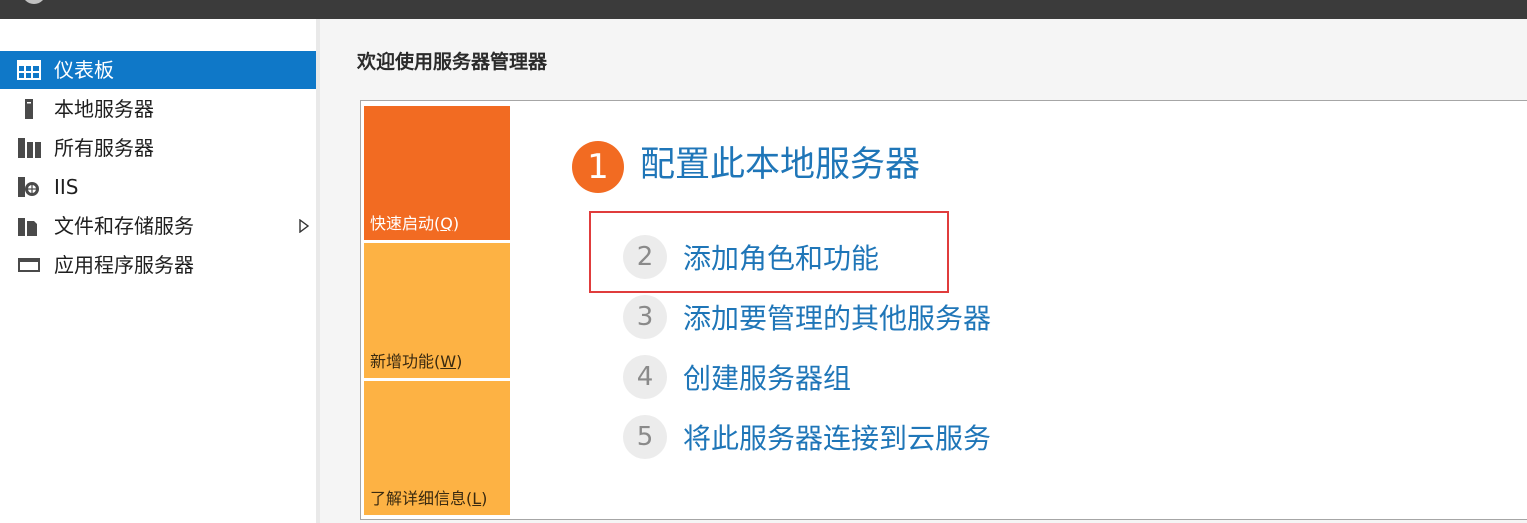  What do you see at coordinates (29, 265) in the screenshot?
I see `app-server-icon` at bounding box center [29, 265].